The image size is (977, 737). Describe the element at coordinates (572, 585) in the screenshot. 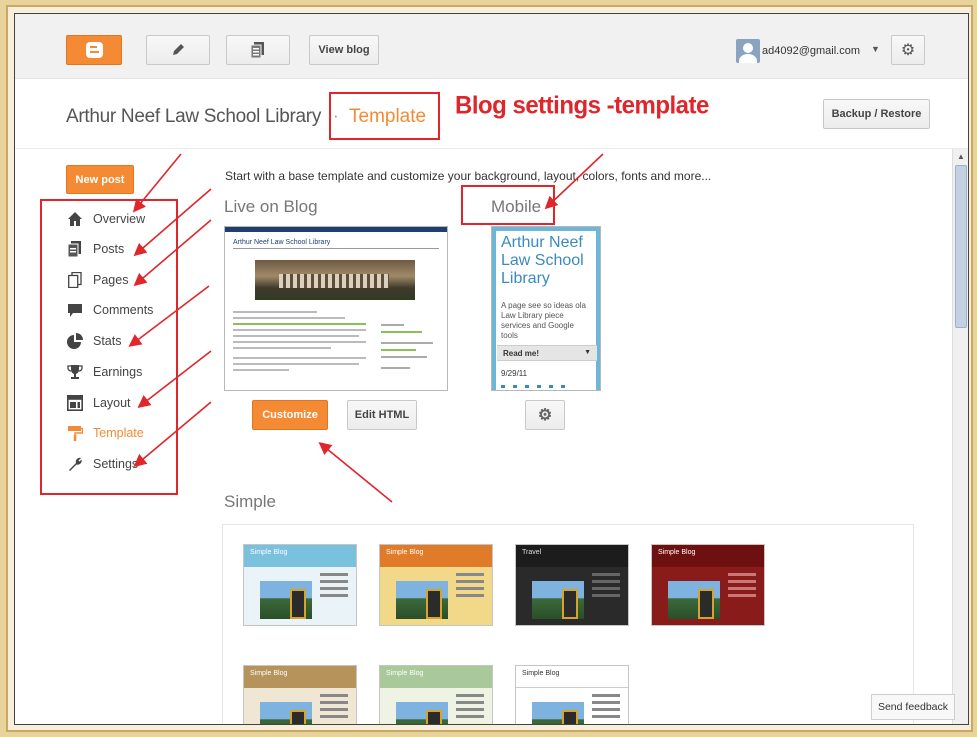

I see `template-travel-dark: Travel` at that location.